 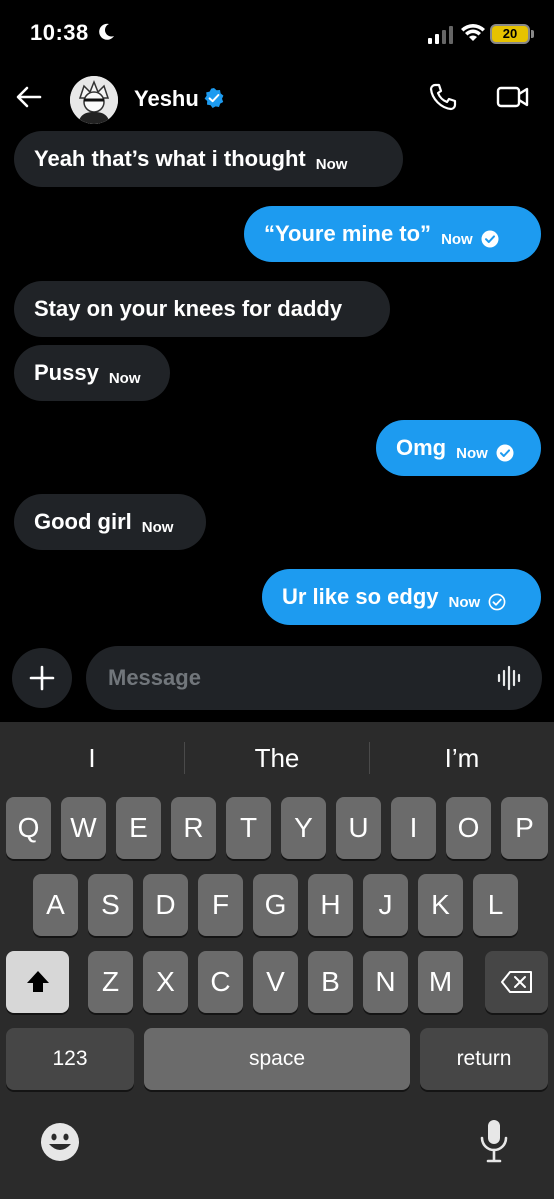 I want to click on key-x: X, so click(x=165, y=982).